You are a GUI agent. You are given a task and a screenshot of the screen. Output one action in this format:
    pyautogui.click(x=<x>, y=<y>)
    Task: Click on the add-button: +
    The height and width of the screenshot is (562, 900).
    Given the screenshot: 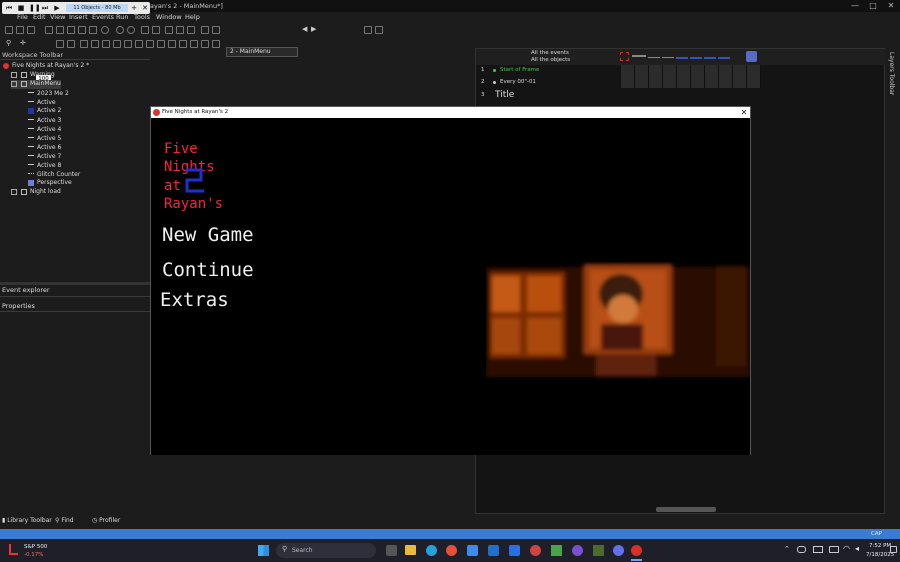 What is the action you would take?
    pyautogui.click(x=134, y=8)
    